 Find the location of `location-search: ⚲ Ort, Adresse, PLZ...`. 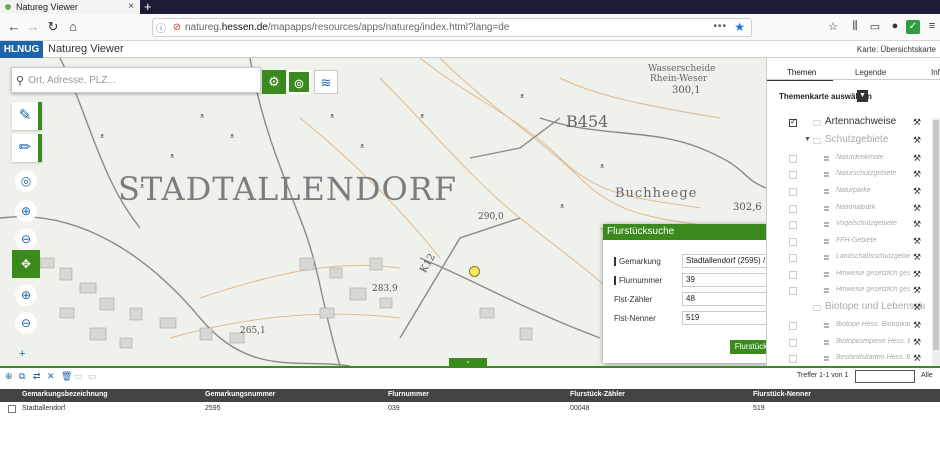

location-search: ⚲ Ort, Adresse, PLZ... is located at coordinates (136, 80).